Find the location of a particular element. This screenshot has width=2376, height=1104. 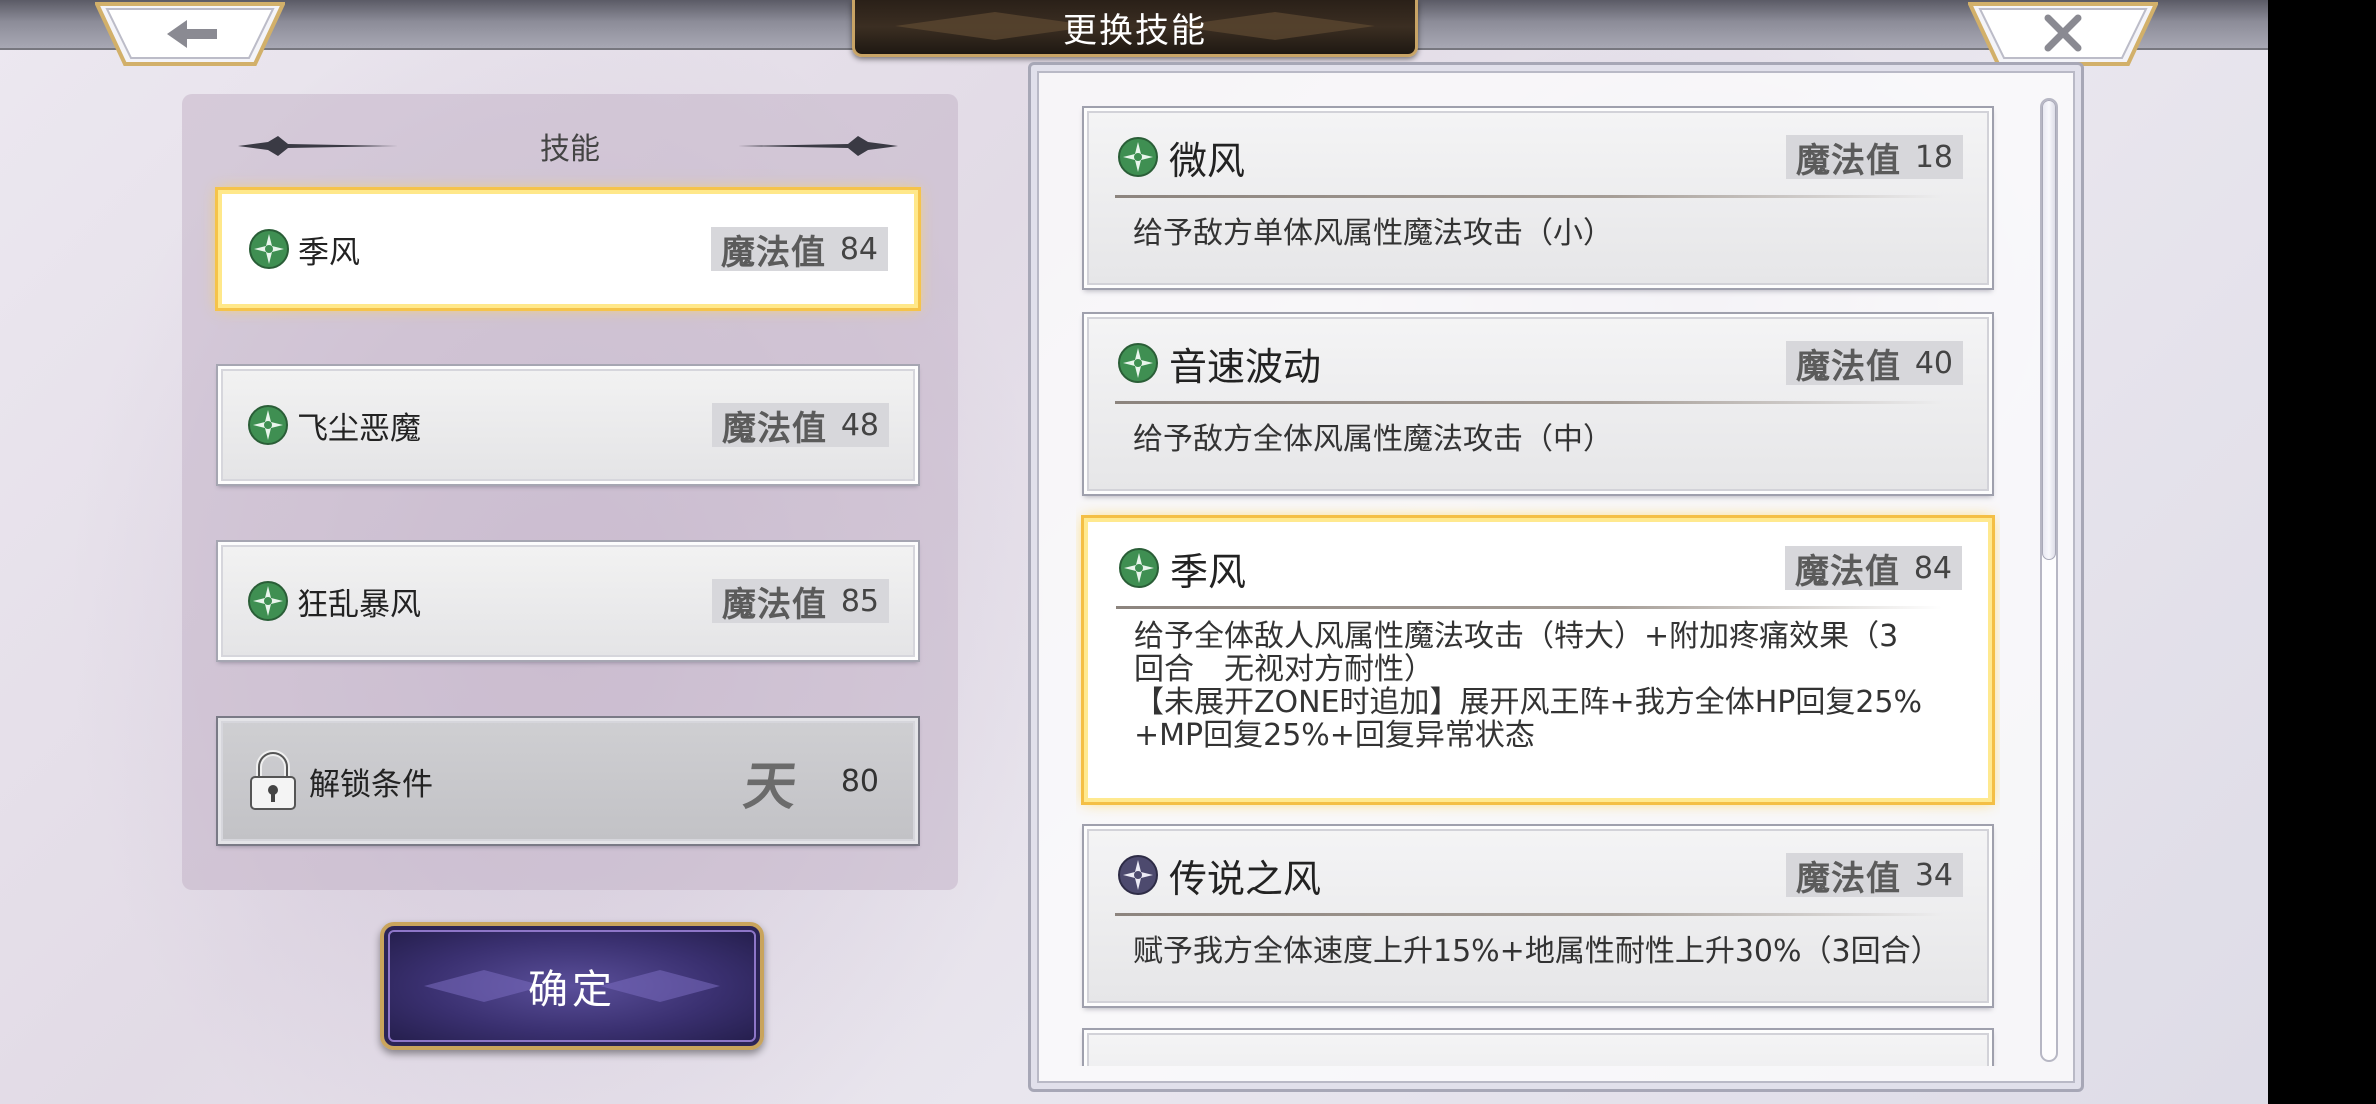

back-button is located at coordinates (190, 33).